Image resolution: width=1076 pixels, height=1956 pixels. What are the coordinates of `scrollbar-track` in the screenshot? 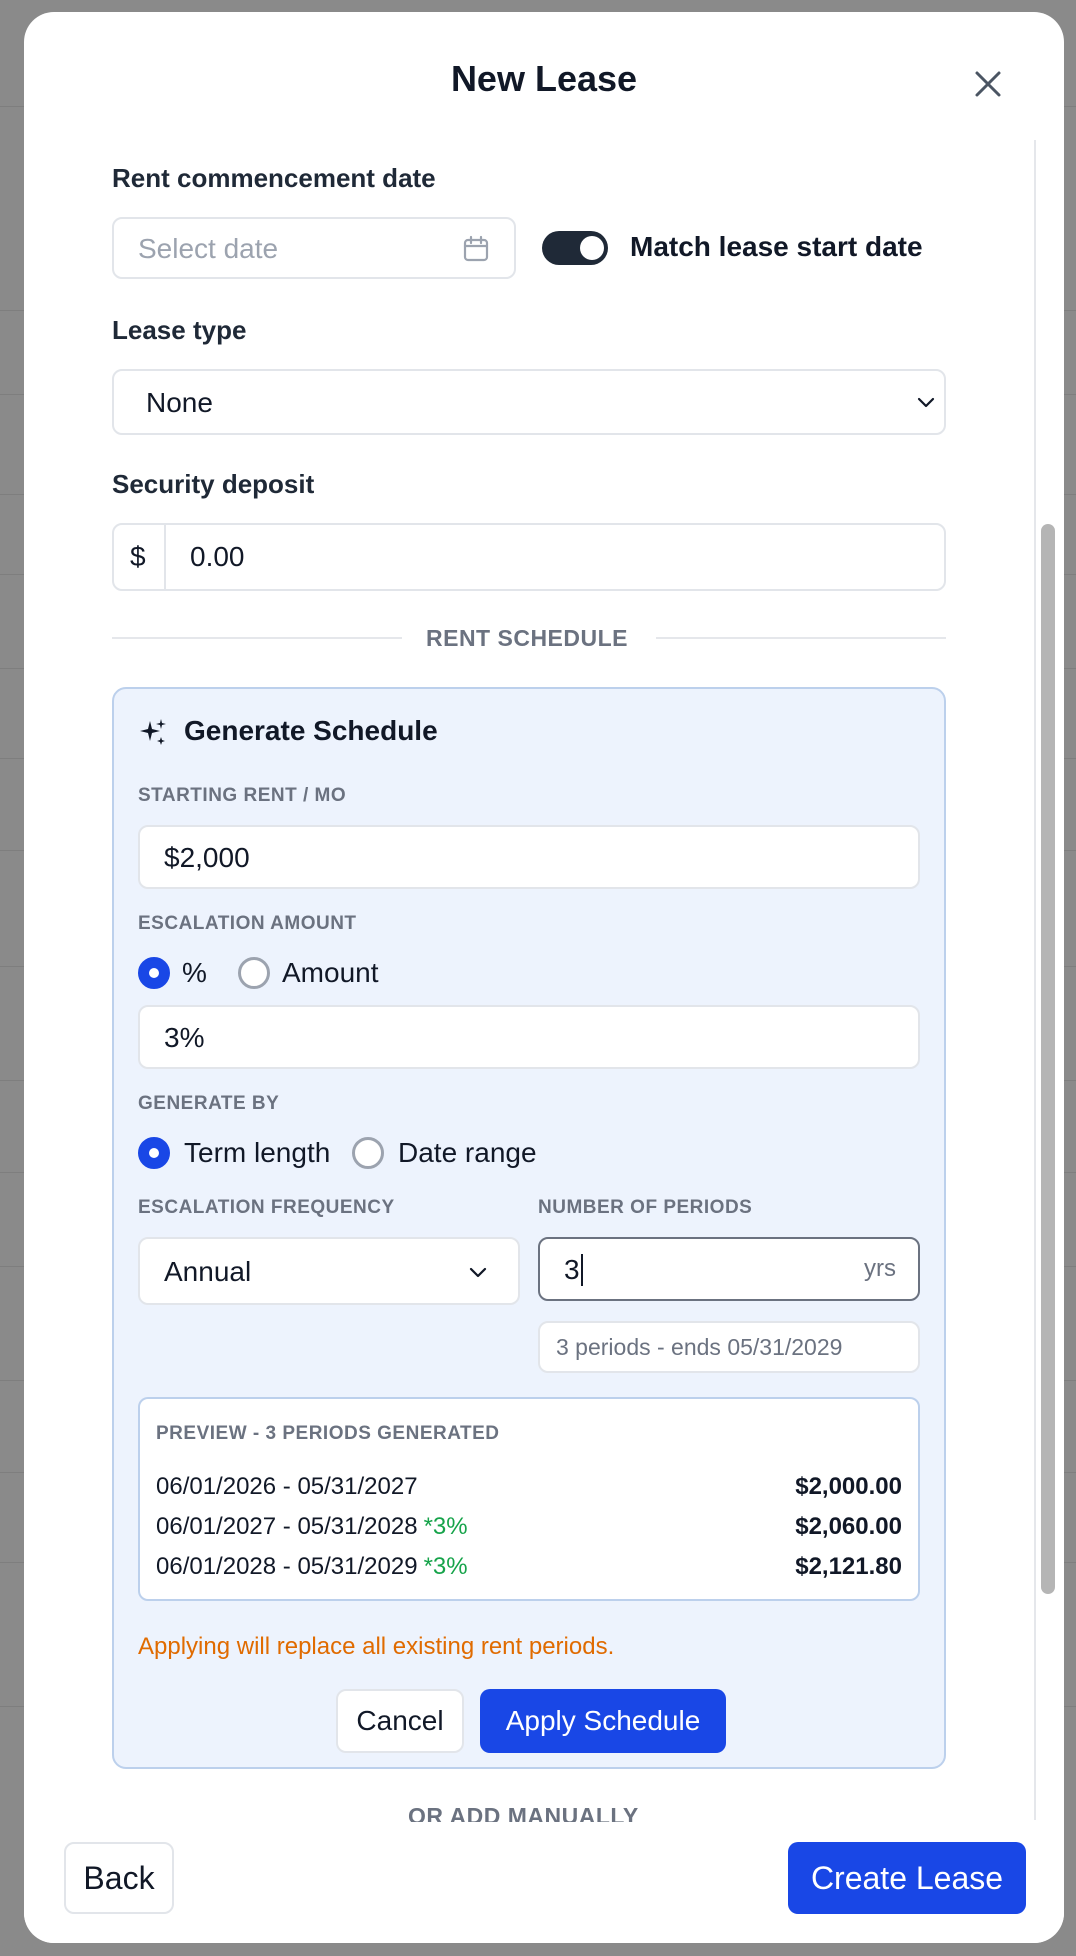 It's located at (1035, 980).